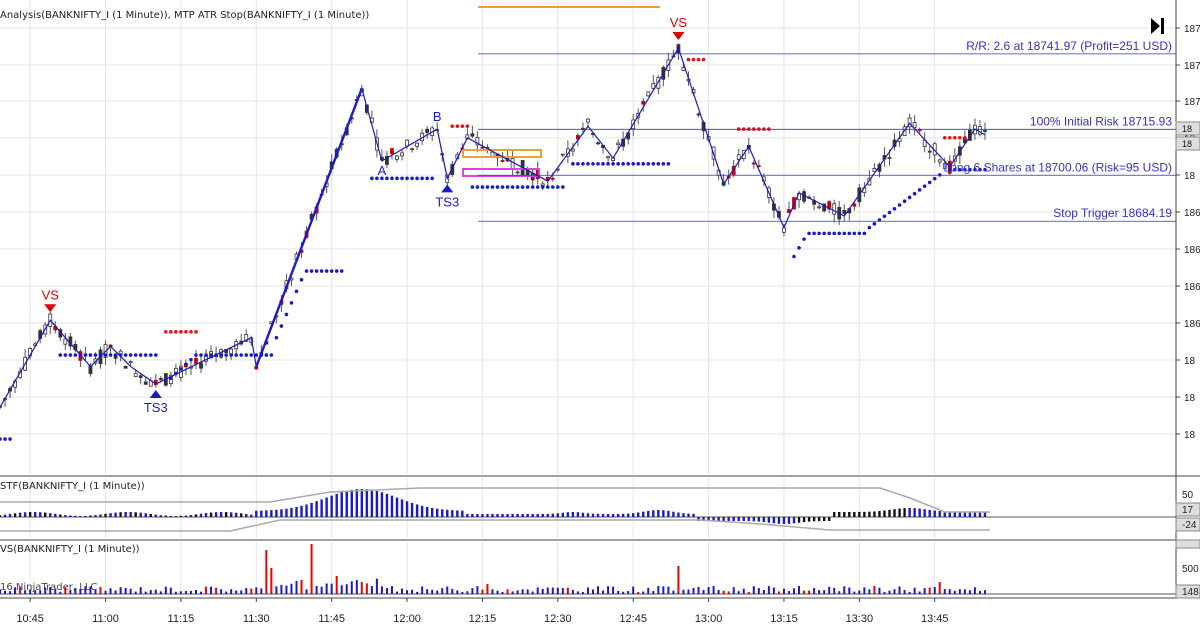 The image size is (1200, 635). I want to click on level-label: Stop Trigger 18684.19, so click(1112, 213).